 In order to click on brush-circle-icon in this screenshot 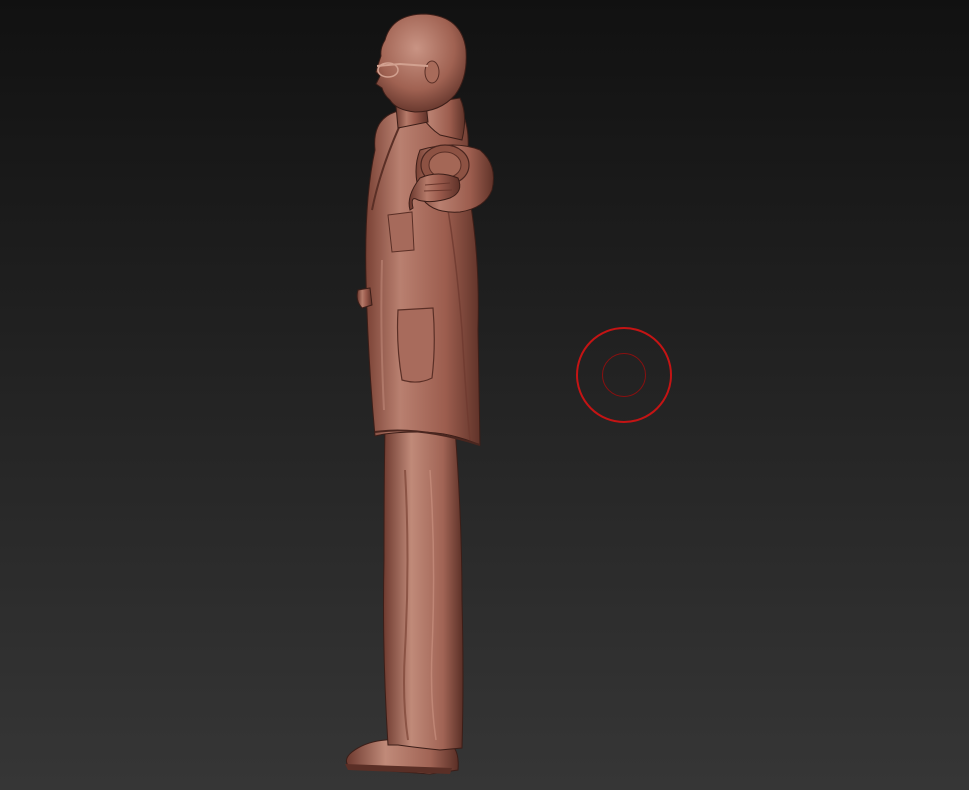, I will do `click(624, 375)`.